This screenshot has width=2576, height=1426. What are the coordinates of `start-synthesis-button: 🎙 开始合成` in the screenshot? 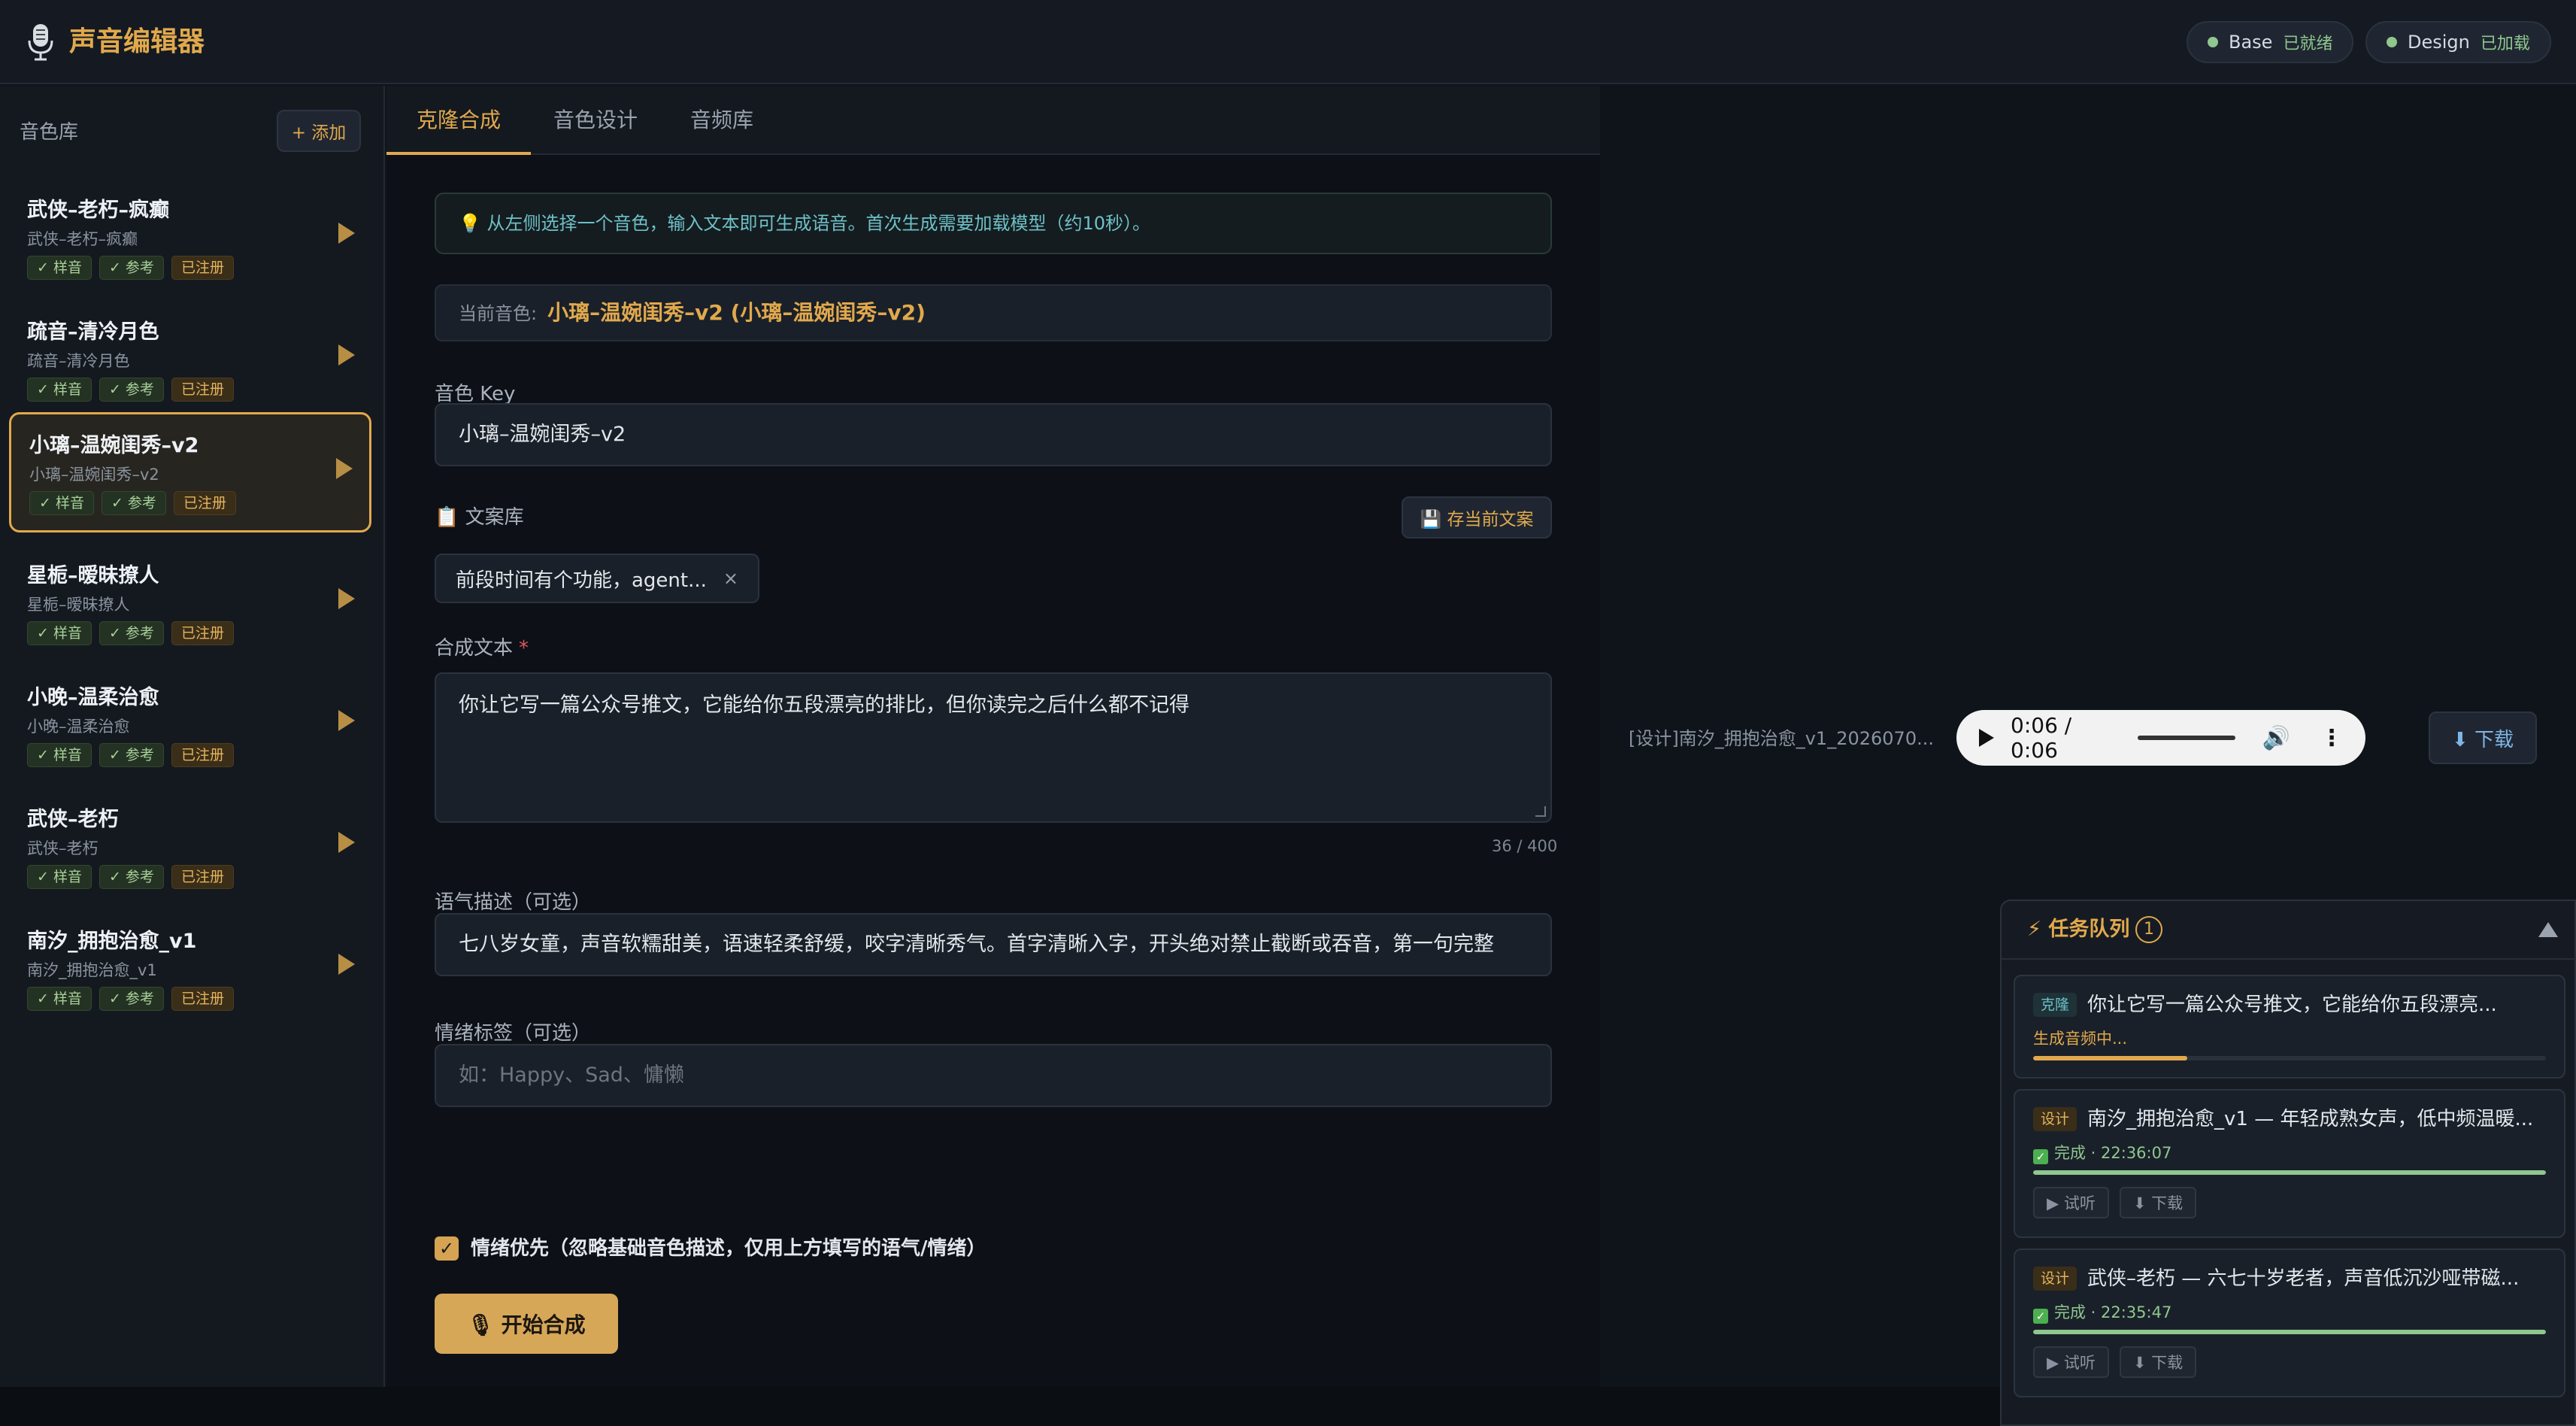 It's located at (526, 1324).